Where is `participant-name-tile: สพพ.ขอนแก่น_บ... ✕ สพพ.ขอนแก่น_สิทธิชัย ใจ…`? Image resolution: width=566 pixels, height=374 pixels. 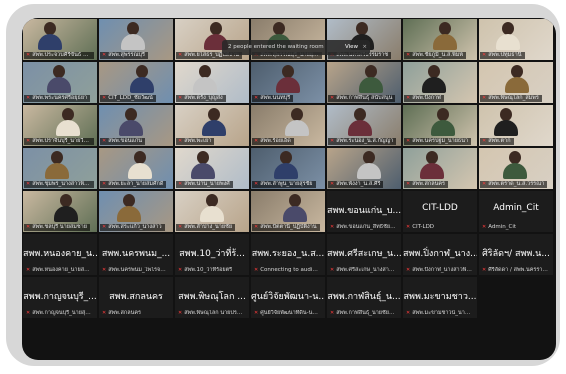 participant-name-tile: สพพ.ขอนแก่น_บ... ✕ สพพ.ขอนแก่น_สิทธิชัย ใจ… is located at coordinates (364, 211).